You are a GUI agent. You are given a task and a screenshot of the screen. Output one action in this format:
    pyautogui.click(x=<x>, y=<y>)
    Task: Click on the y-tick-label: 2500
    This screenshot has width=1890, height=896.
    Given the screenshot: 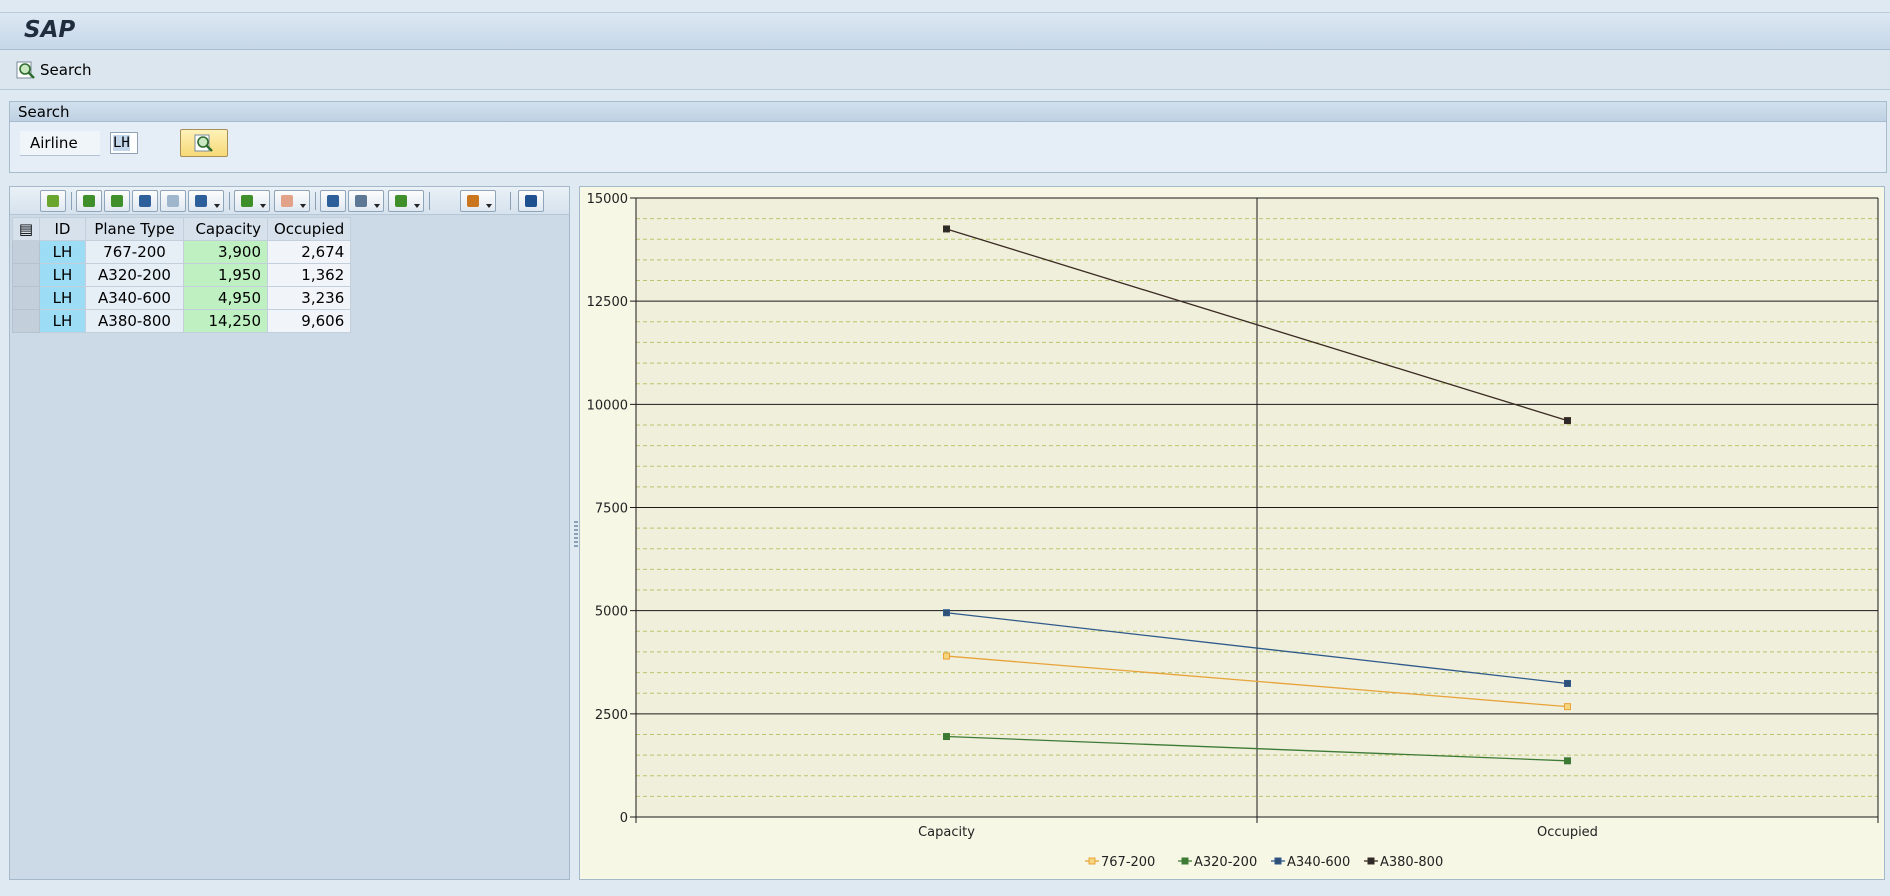 What is the action you would take?
    pyautogui.click(x=611, y=715)
    